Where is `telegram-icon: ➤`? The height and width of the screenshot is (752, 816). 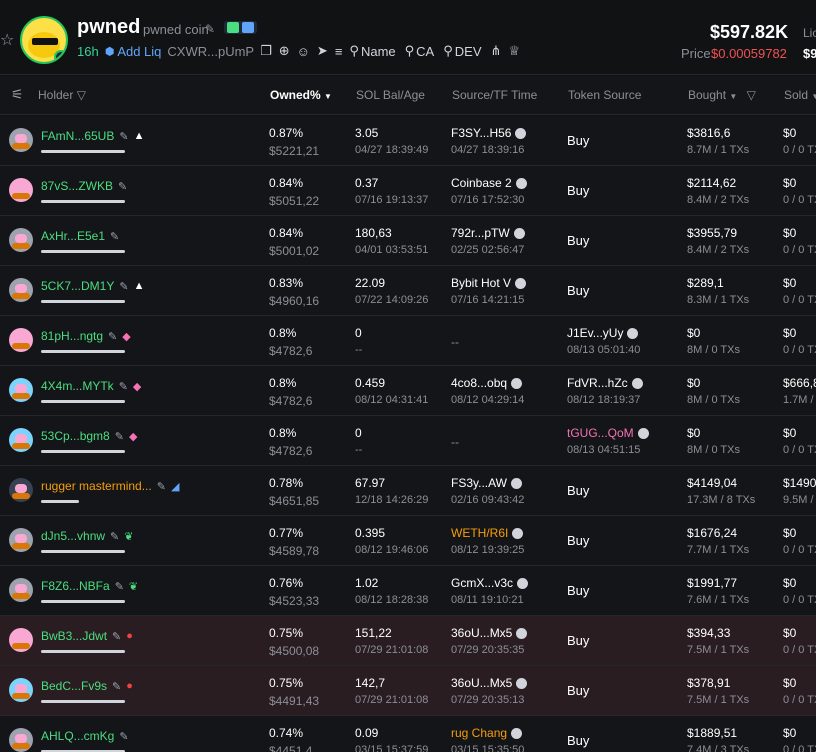 telegram-icon: ➤ is located at coordinates (322, 51).